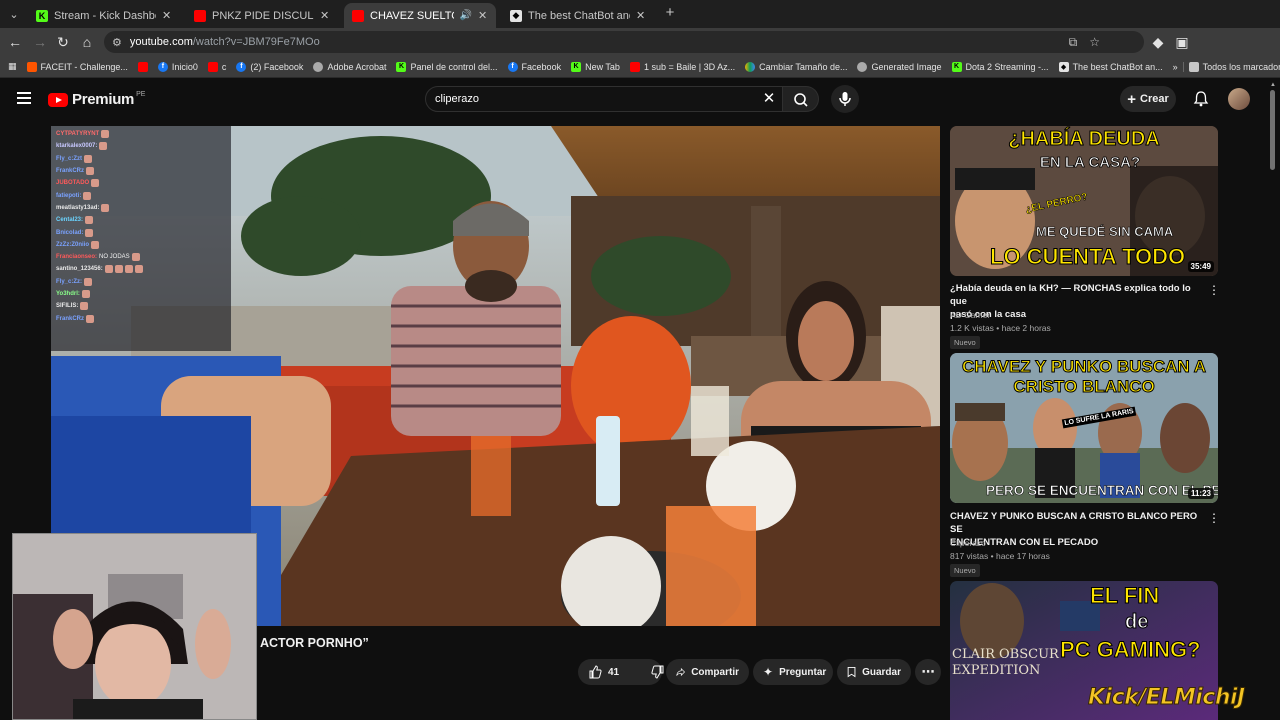  I want to click on chat-username: CYTPATYRYNT, so click(78, 134).